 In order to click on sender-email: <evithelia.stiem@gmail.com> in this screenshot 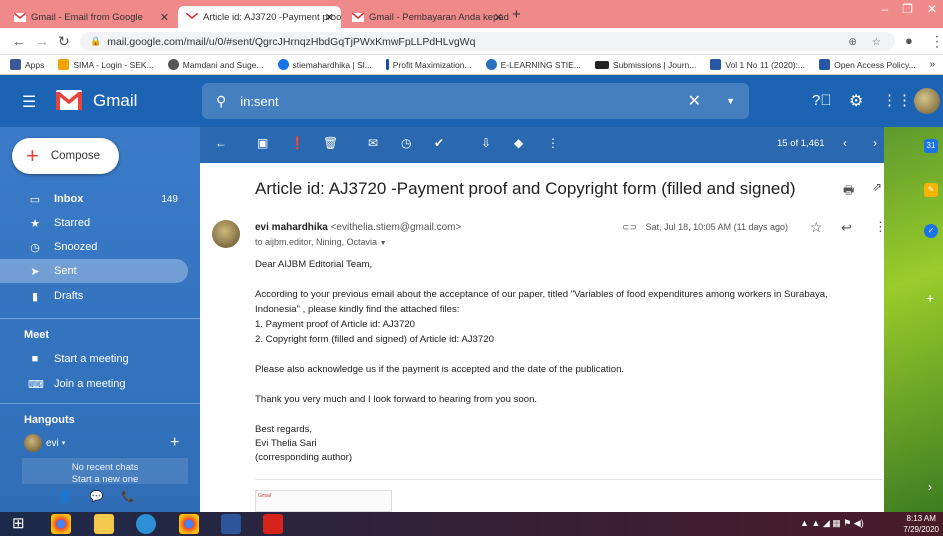, I will do `click(396, 227)`.